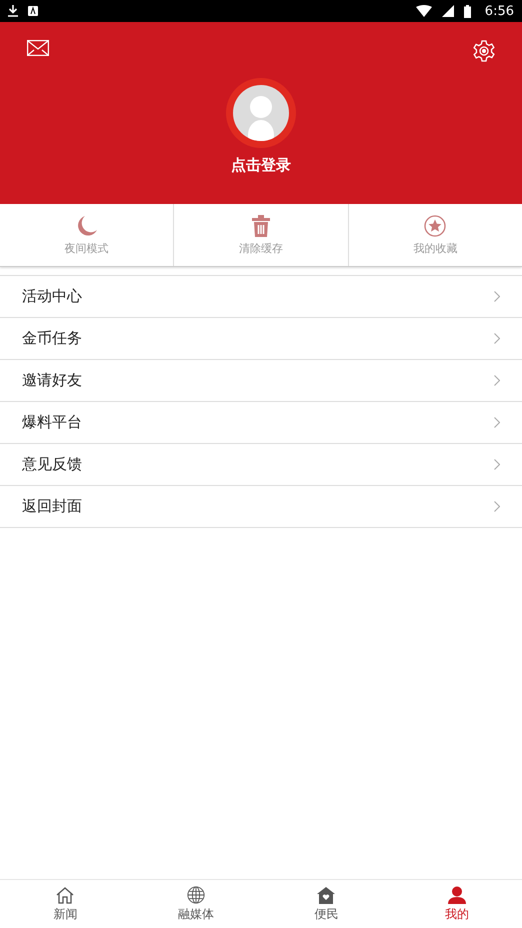  What do you see at coordinates (33, 11) in the screenshot?
I see `notification-icon` at bounding box center [33, 11].